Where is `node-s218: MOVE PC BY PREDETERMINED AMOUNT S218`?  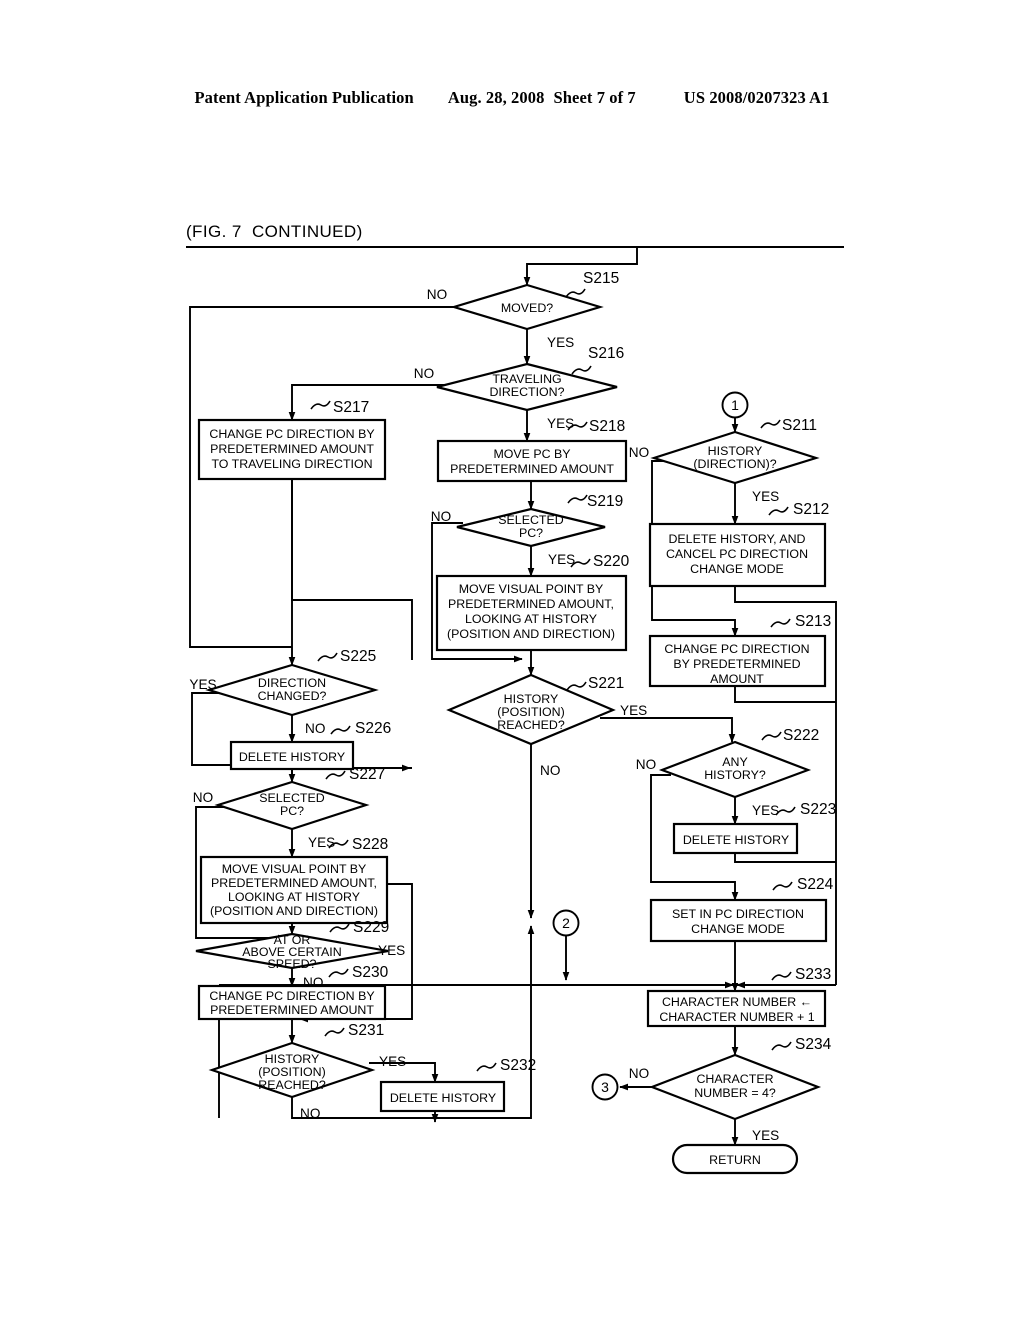
node-s218: MOVE PC BY PREDETERMINED AMOUNT S218 is located at coordinates (532, 450).